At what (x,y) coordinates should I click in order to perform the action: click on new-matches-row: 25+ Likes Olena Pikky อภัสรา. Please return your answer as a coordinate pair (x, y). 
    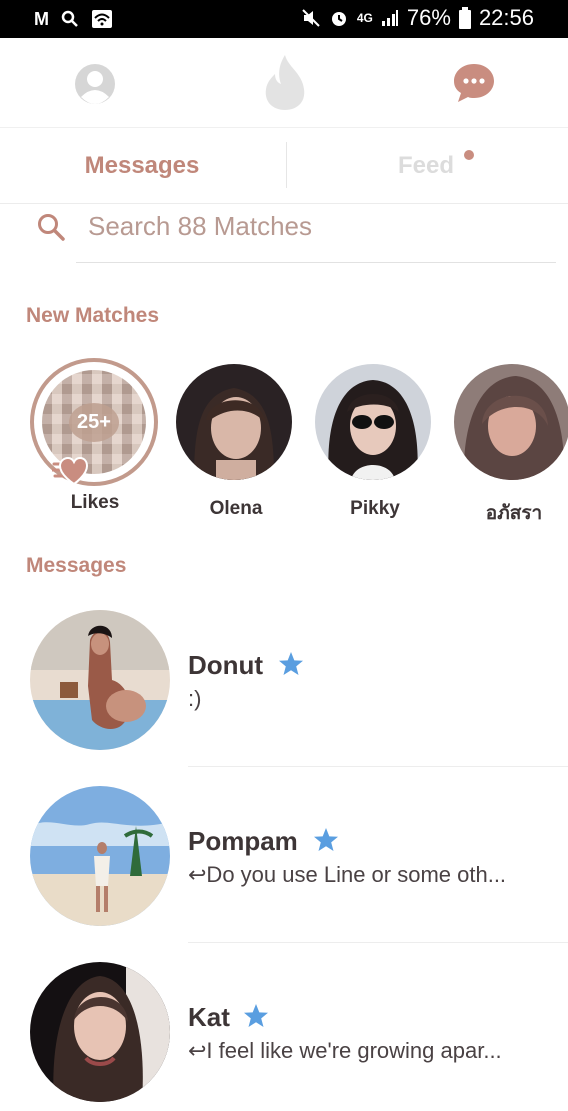
    Looking at the image, I should click on (284, 441).